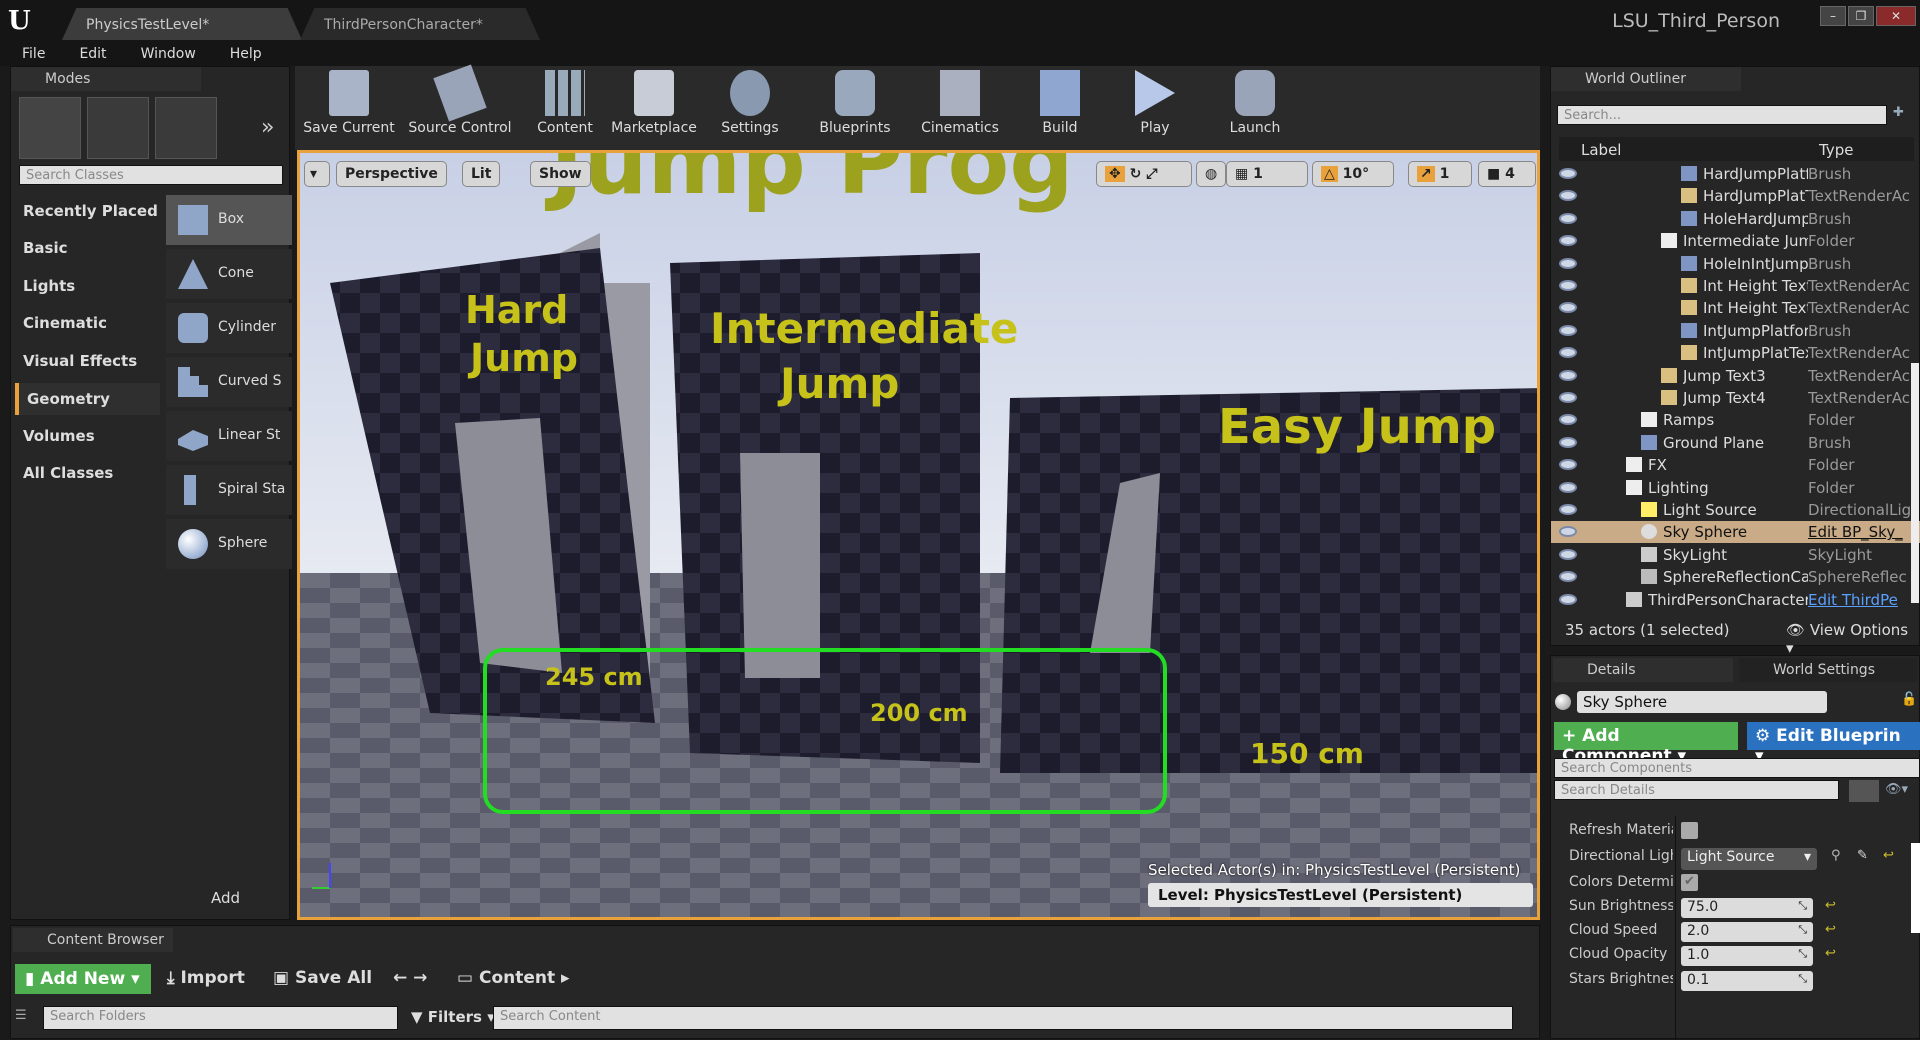 Image resolution: width=1920 pixels, height=1040 pixels. What do you see at coordinates (1862, 855) in the screenshot?
I see `eyedropper-icon: ✎` at bounding box center [1862, 855].